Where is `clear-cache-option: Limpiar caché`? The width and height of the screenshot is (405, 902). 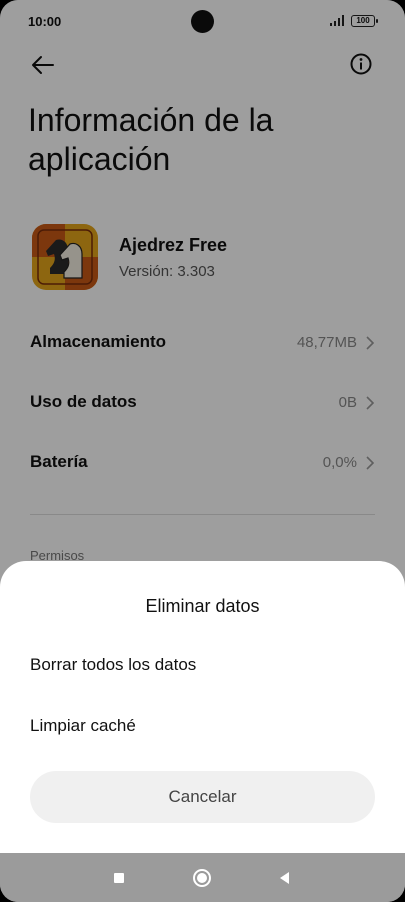 clear-cache-option: Limpiar caché is located at coordinates (202, 726).